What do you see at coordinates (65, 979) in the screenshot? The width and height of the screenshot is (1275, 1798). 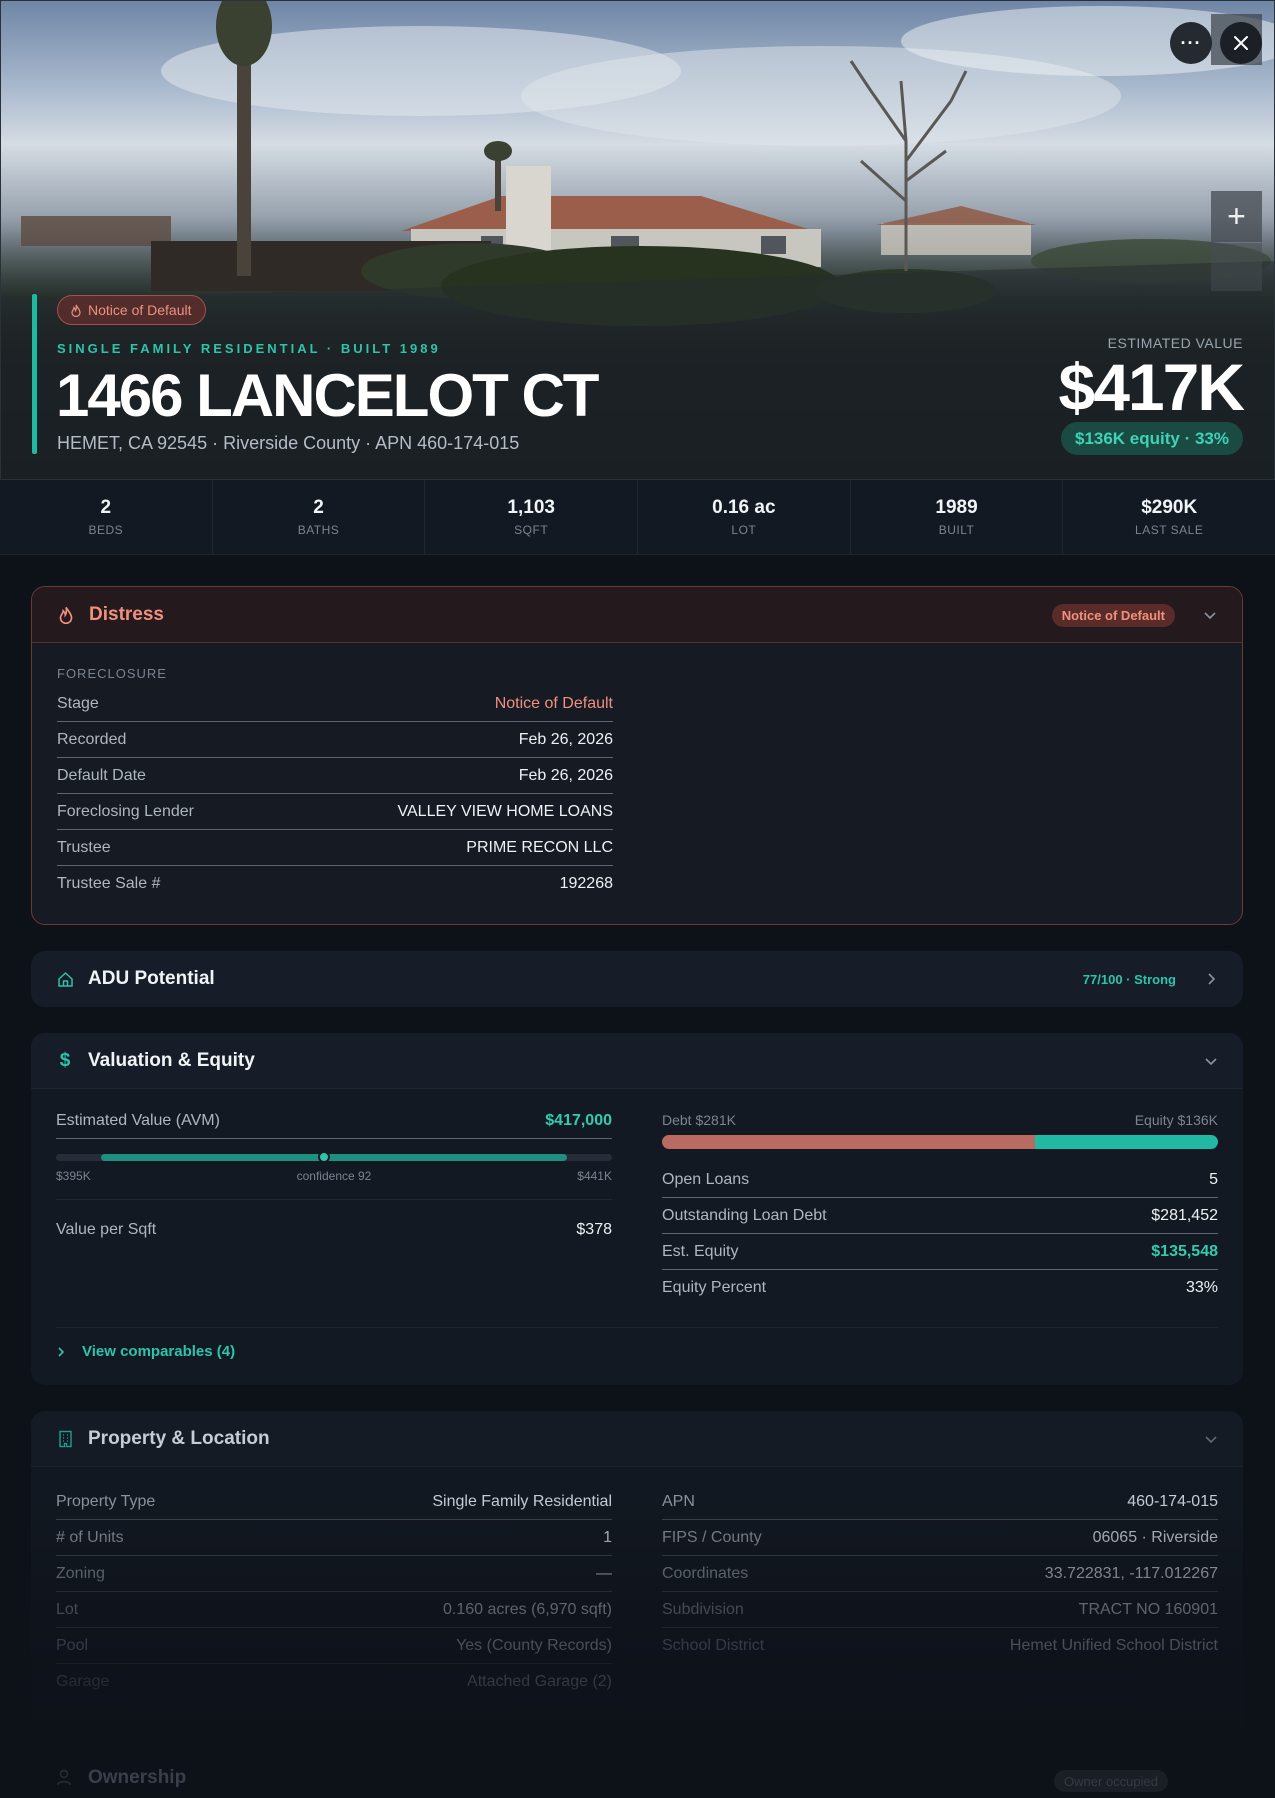 I see `home-icon` at bounding box center [65, 979].